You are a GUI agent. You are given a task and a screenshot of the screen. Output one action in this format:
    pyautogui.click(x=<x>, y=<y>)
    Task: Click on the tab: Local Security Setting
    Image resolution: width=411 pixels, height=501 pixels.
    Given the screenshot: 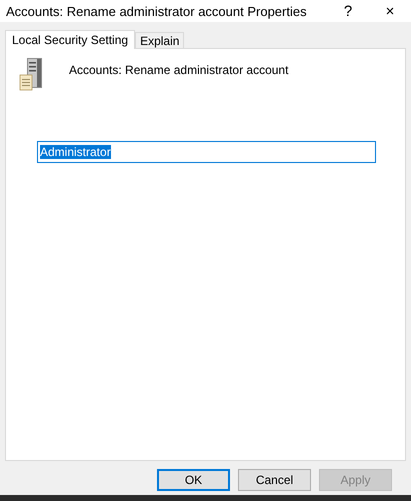 What is the action you would take?
    pyautogui.click(x=70, y=39)
    